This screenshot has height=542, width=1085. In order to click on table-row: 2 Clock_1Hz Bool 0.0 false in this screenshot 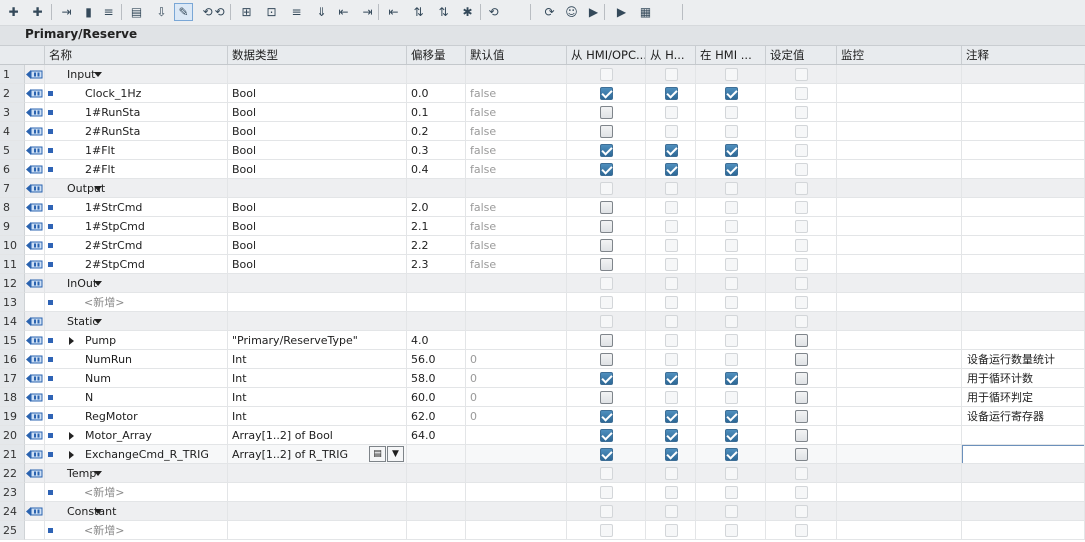, I will do `click(542, 93)`.